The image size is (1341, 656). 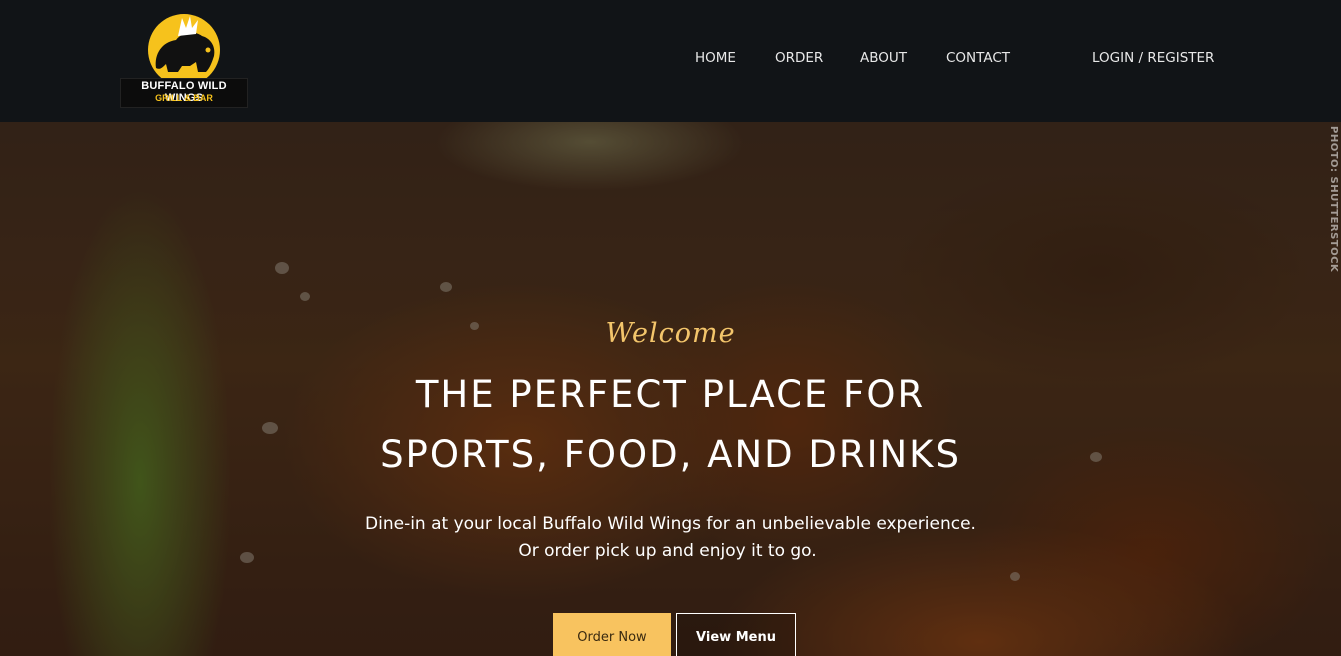 What do you see at coordinates (883, 58) in the screenshot?
I see `nav-about-link: ABOUT` at bounding box center [883, 58].